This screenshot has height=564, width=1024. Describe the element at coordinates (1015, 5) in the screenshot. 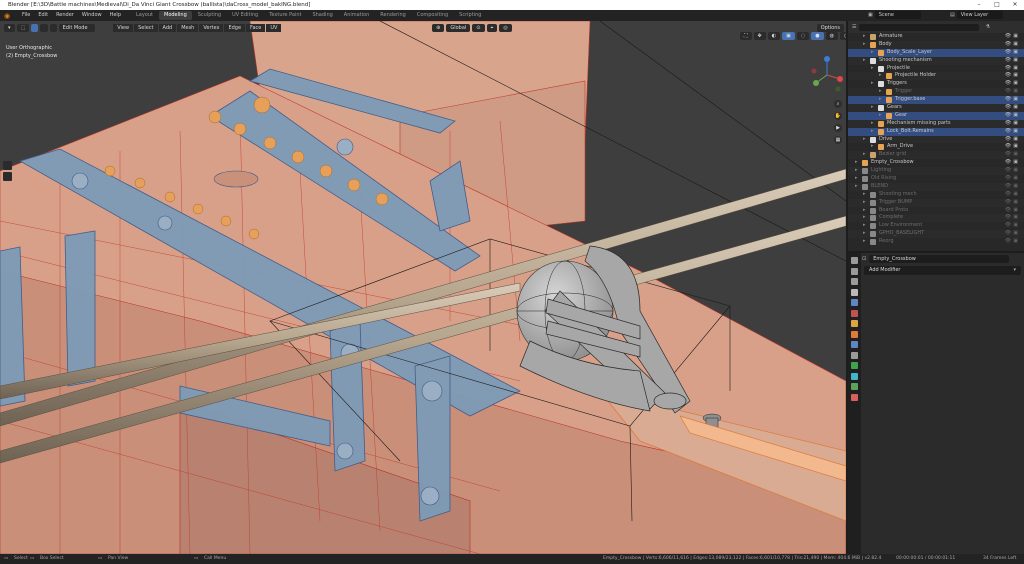

I see `close-icon: ✕` at that location.